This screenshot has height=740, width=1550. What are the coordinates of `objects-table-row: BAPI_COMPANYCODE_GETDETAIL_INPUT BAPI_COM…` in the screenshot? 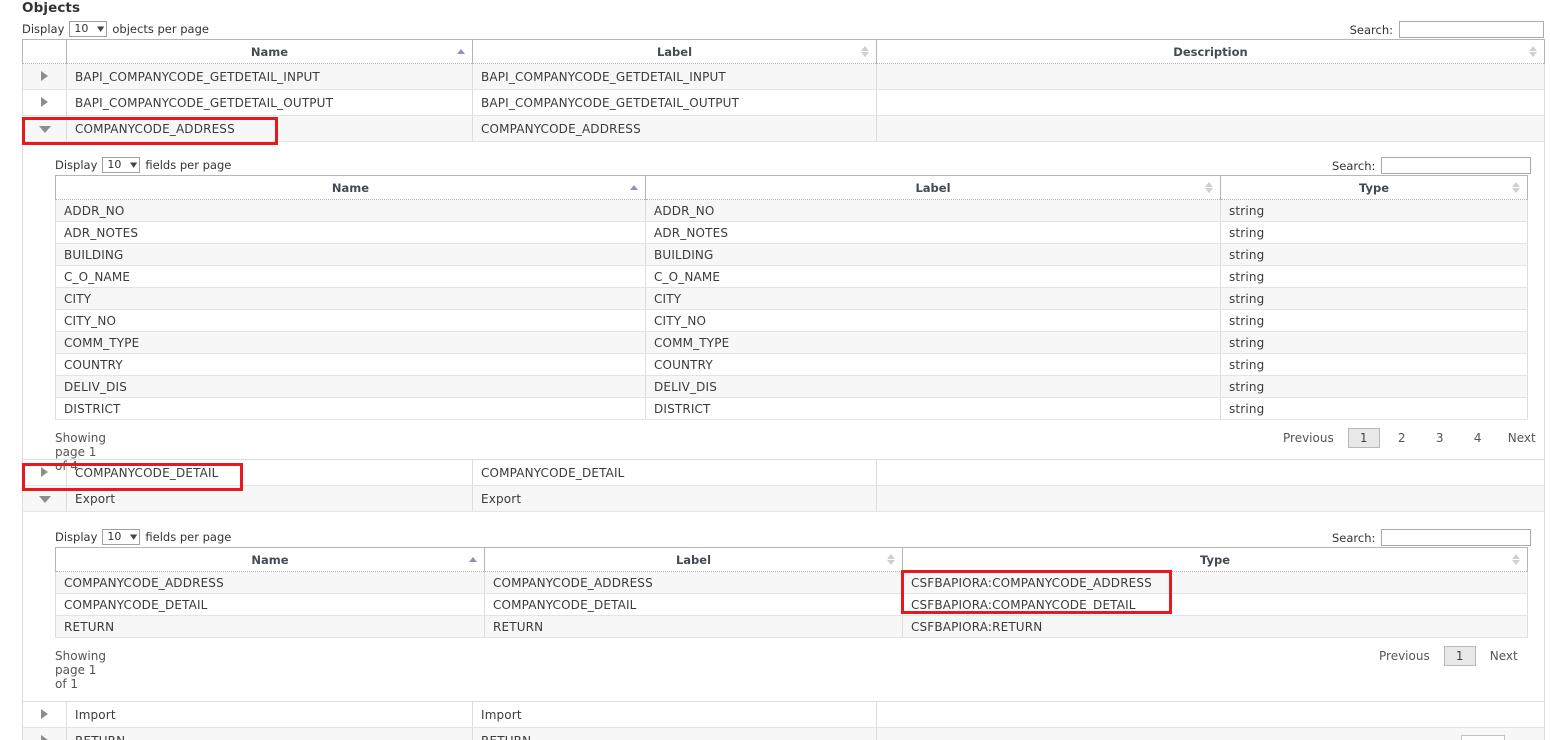 It's located at (783, 76).